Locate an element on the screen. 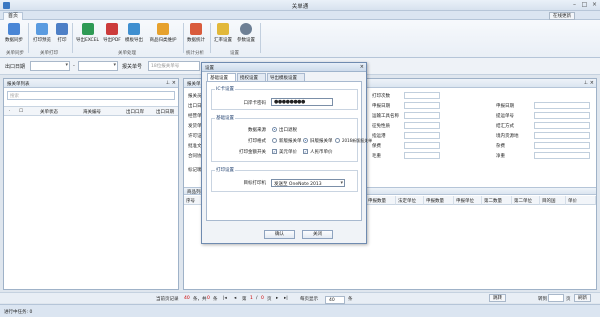 This screenshot has height=317, width=600. field-label: 结汇方式 is located at coordinates (505, 126).